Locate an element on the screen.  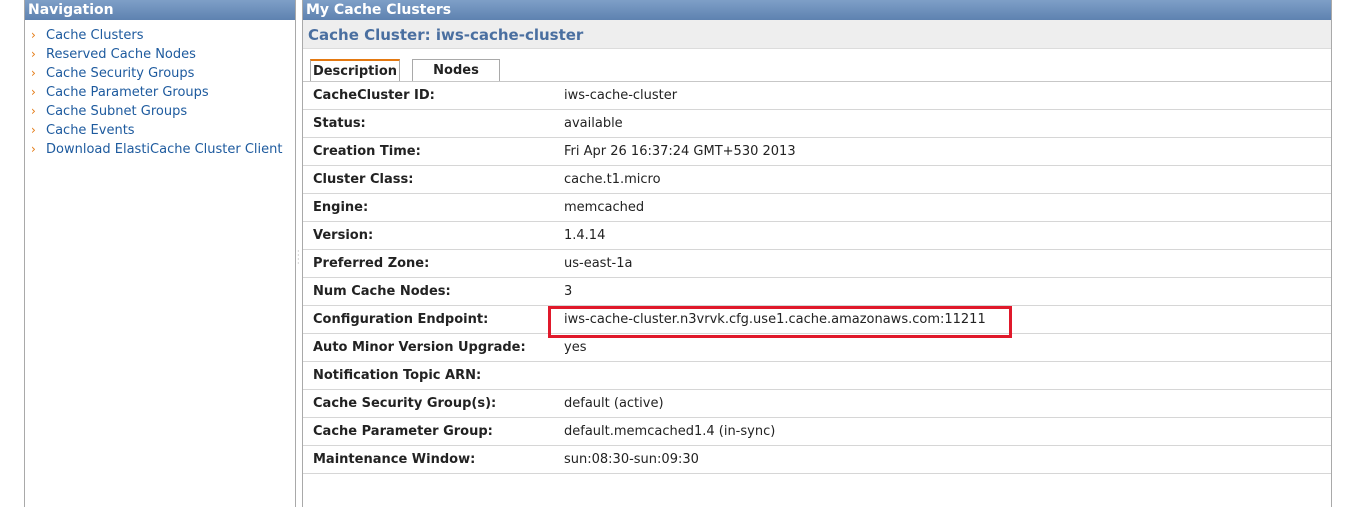
nav-item-download-client: › Download ElastiCache Cluster Client is located at coordinates (160, 149).